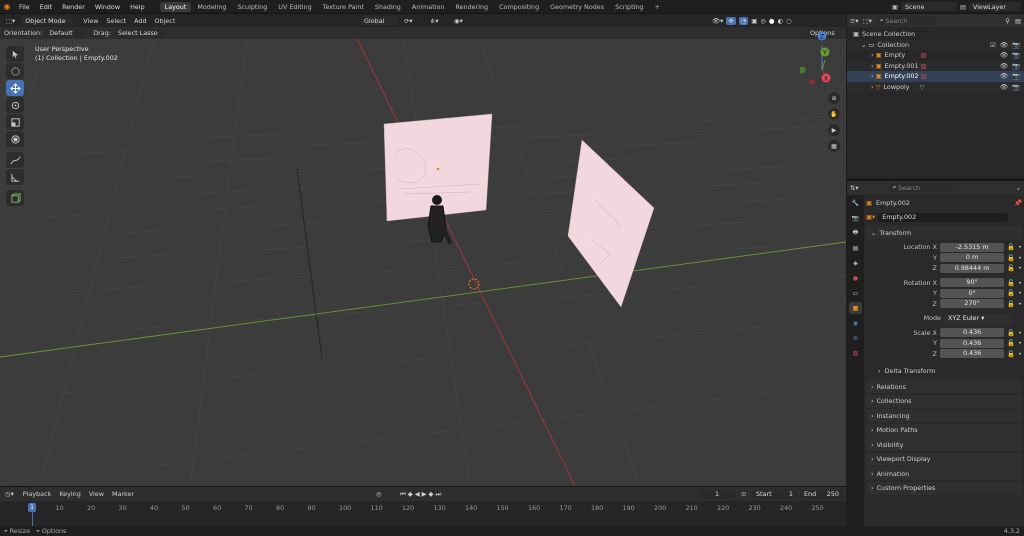 Image resolution: width=1024 pixels, height=536 pixels. I want to click on menu-render: Render, so click(73, 7).